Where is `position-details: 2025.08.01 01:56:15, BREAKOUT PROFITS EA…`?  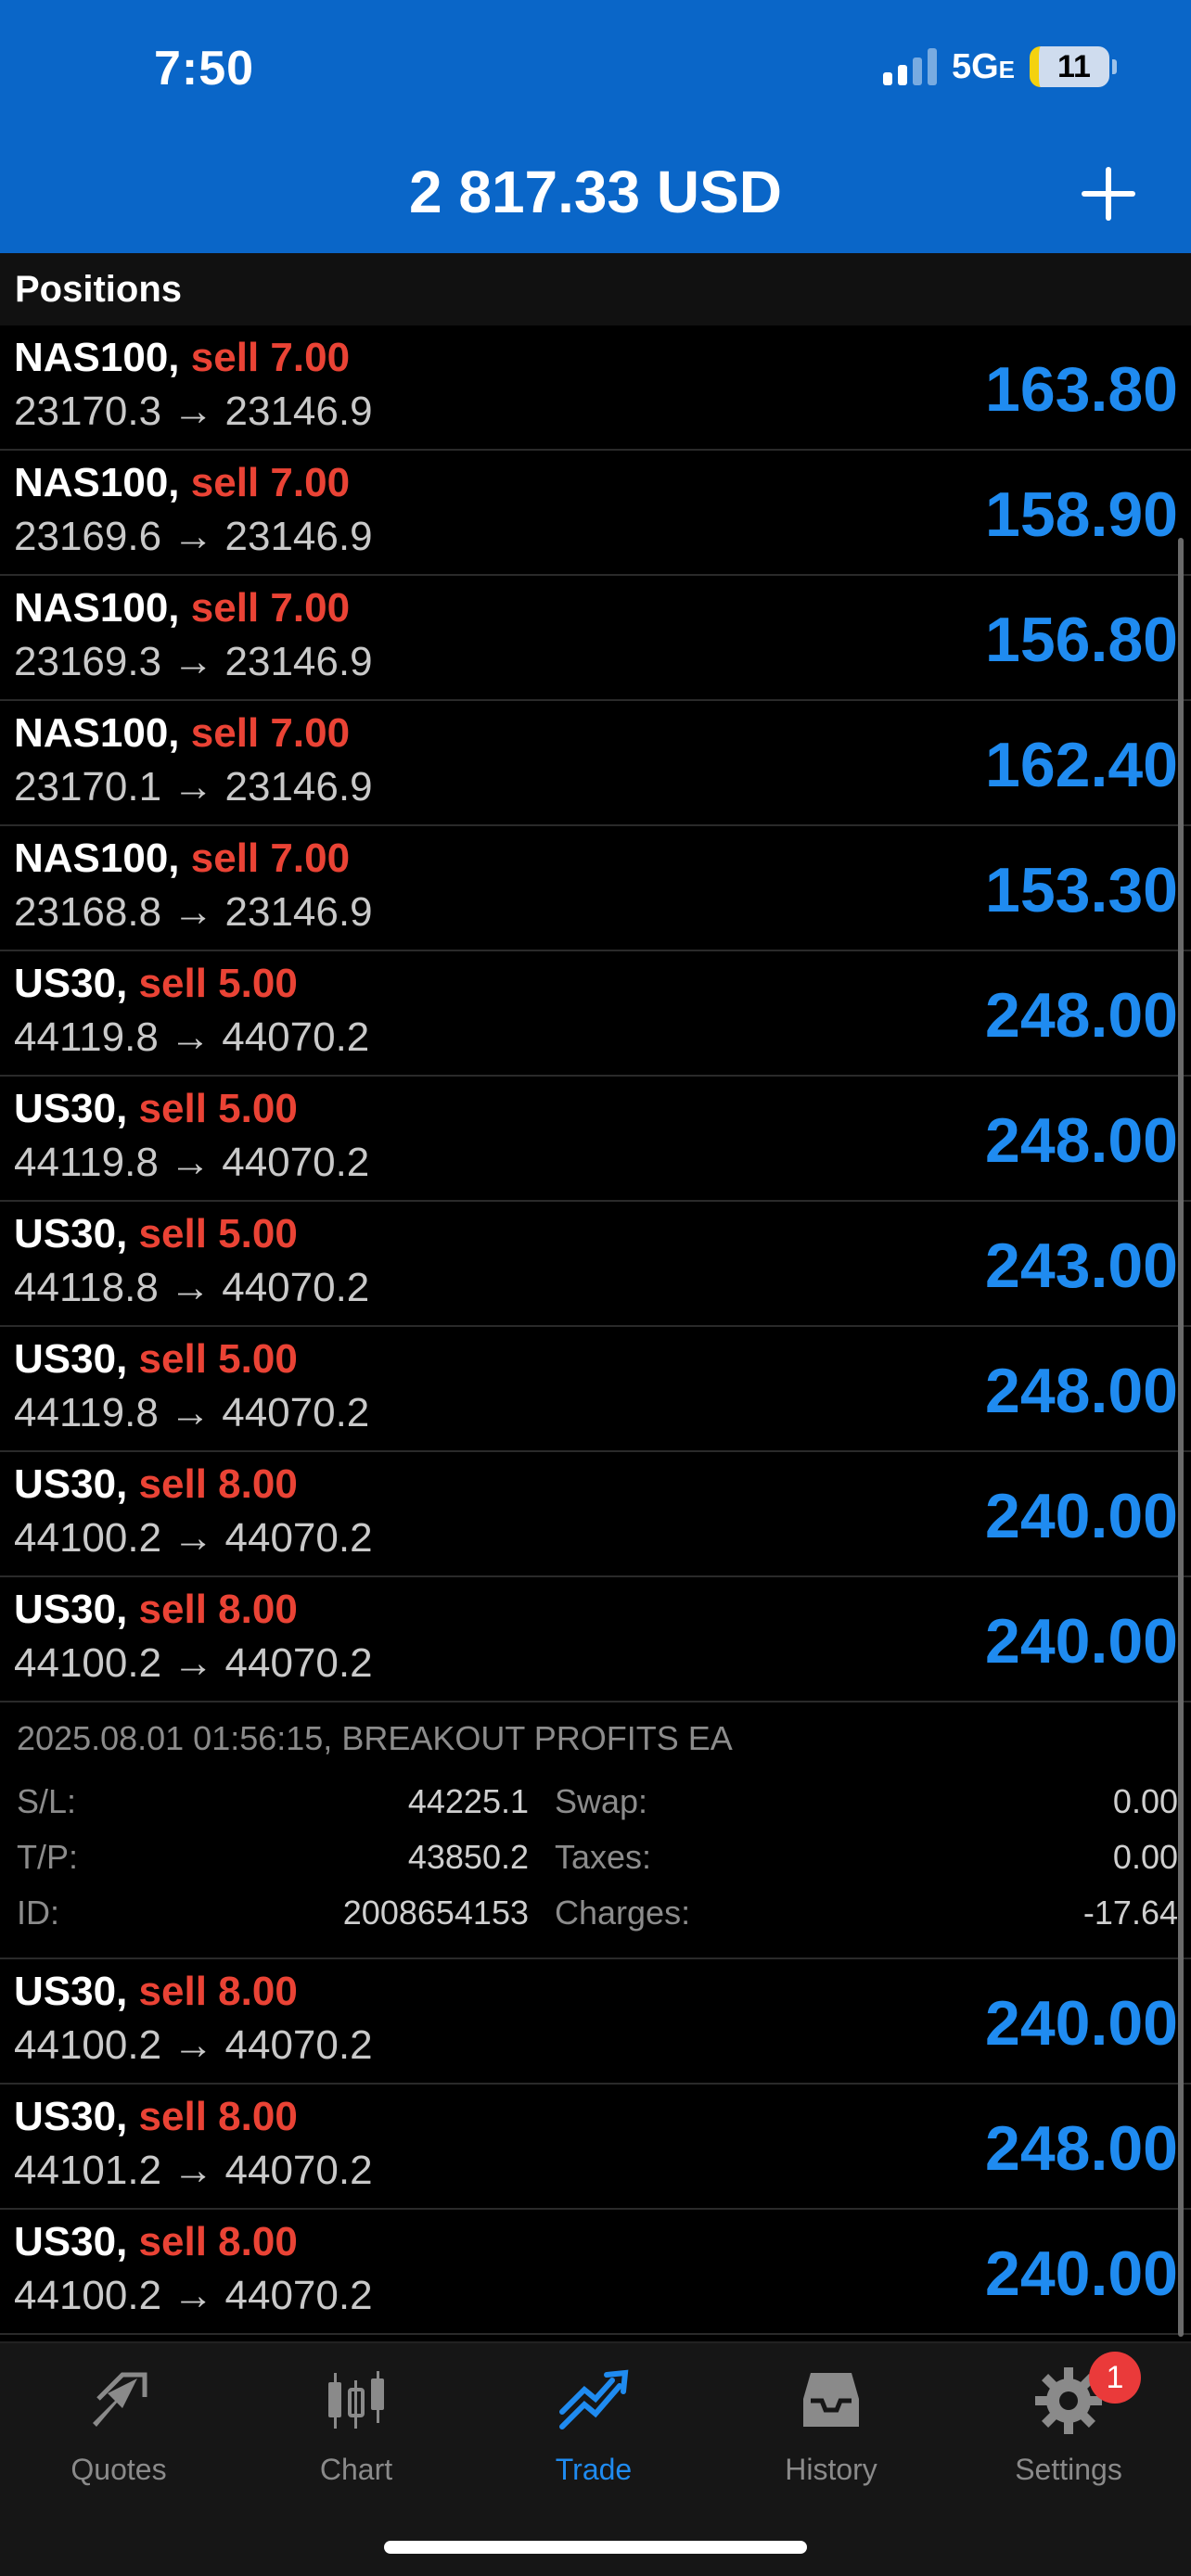
position-details: 2025.08.01 01:56:15, BREAKOUT PROFITS EA… is located at coordinates (595, 1831).